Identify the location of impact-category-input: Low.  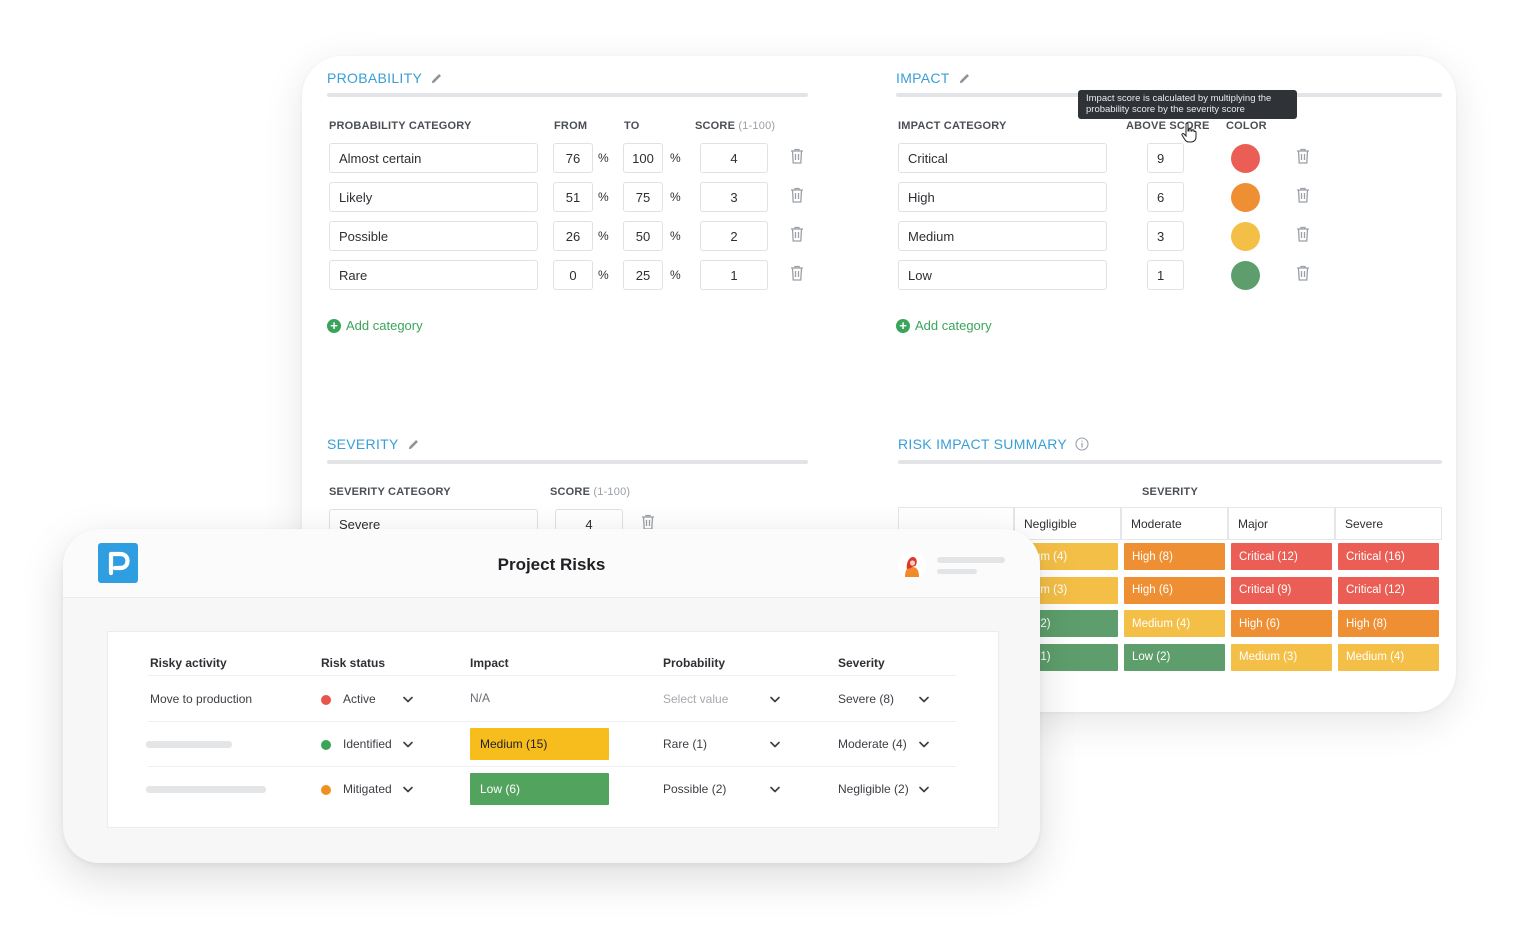
(1002, 275).